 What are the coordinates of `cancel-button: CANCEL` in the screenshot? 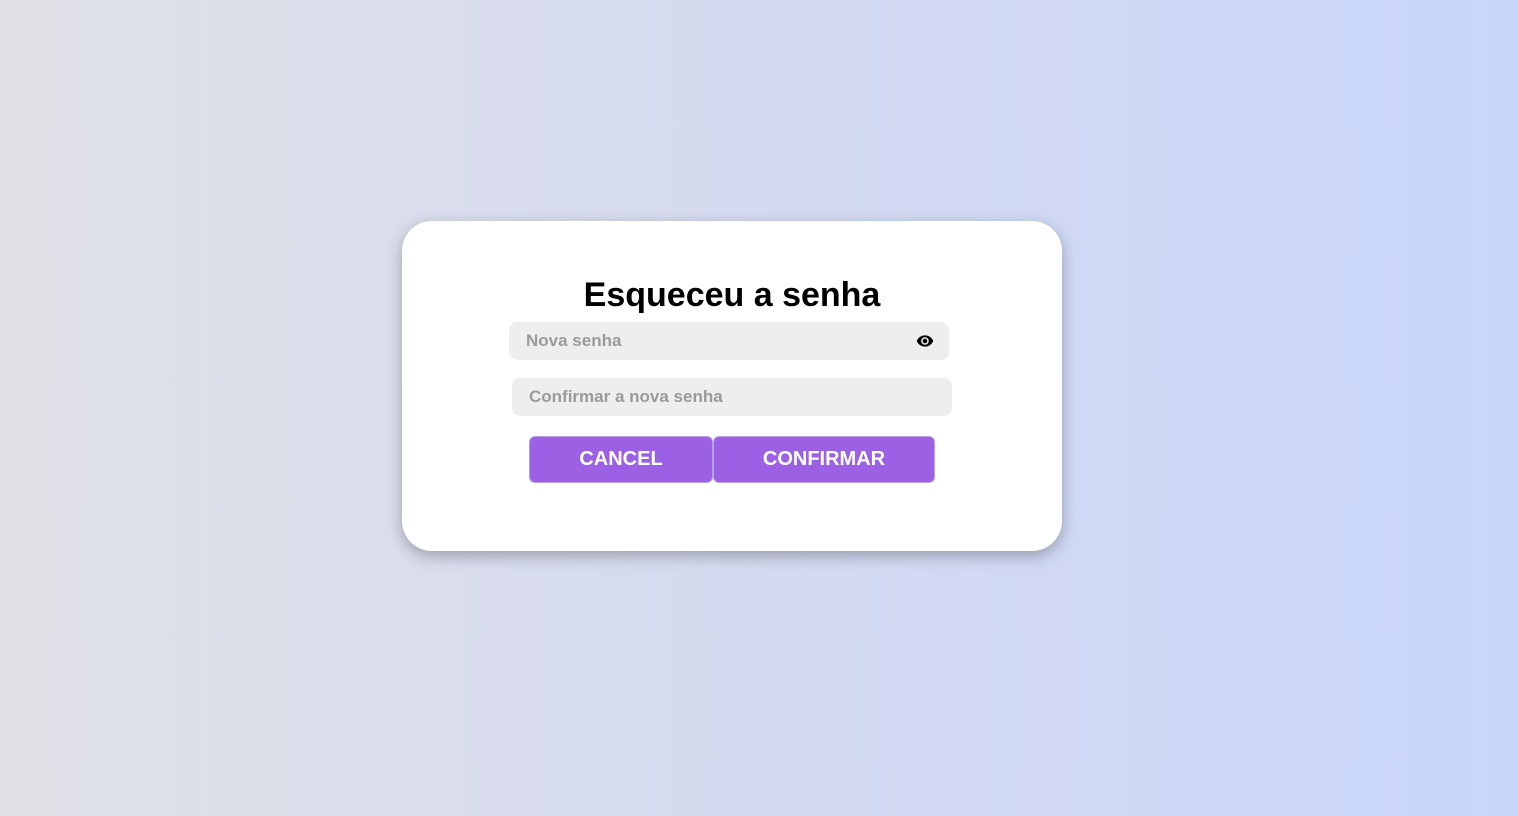 It's located at (621, 459).